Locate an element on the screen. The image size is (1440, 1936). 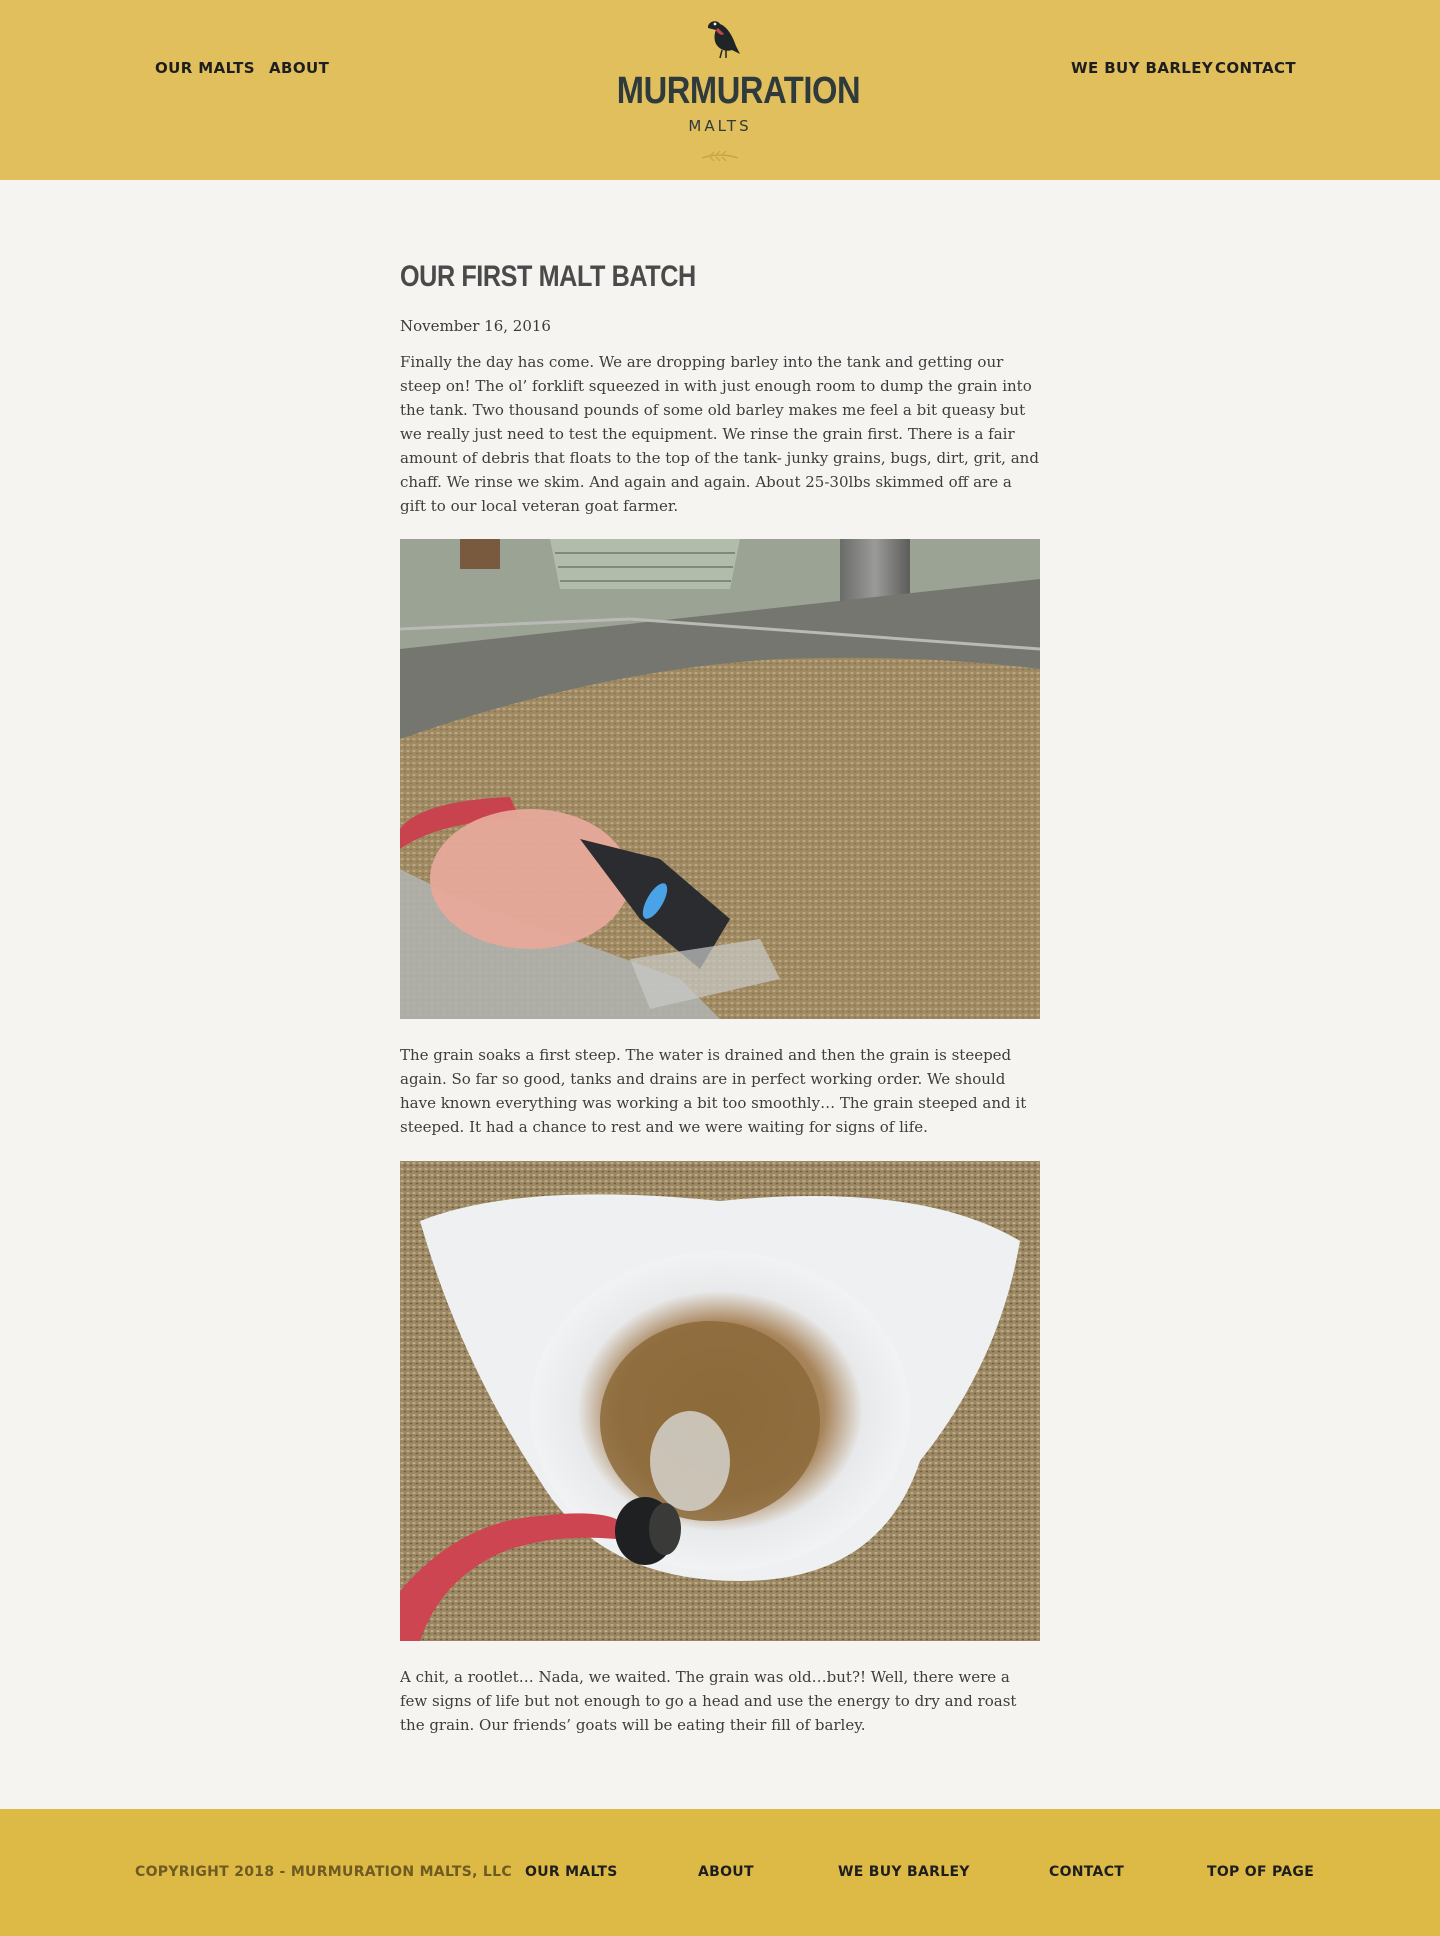
footer-top-of-page: TOP OF PAGE is located at coordinates (1260, 1872).